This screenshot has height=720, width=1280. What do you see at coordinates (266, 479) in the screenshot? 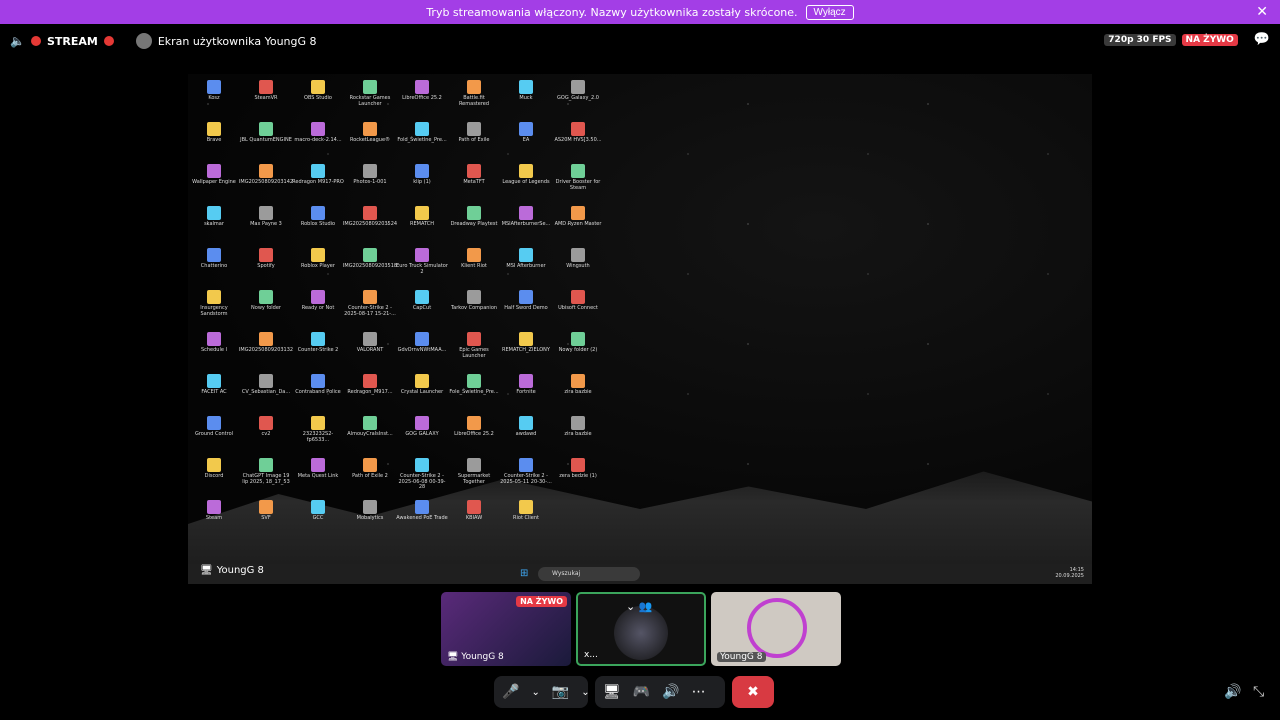
I see `desktop-icon: ChatGPT Image 19 lip 2025, 18_17_53` at bounding box center [266, 479].